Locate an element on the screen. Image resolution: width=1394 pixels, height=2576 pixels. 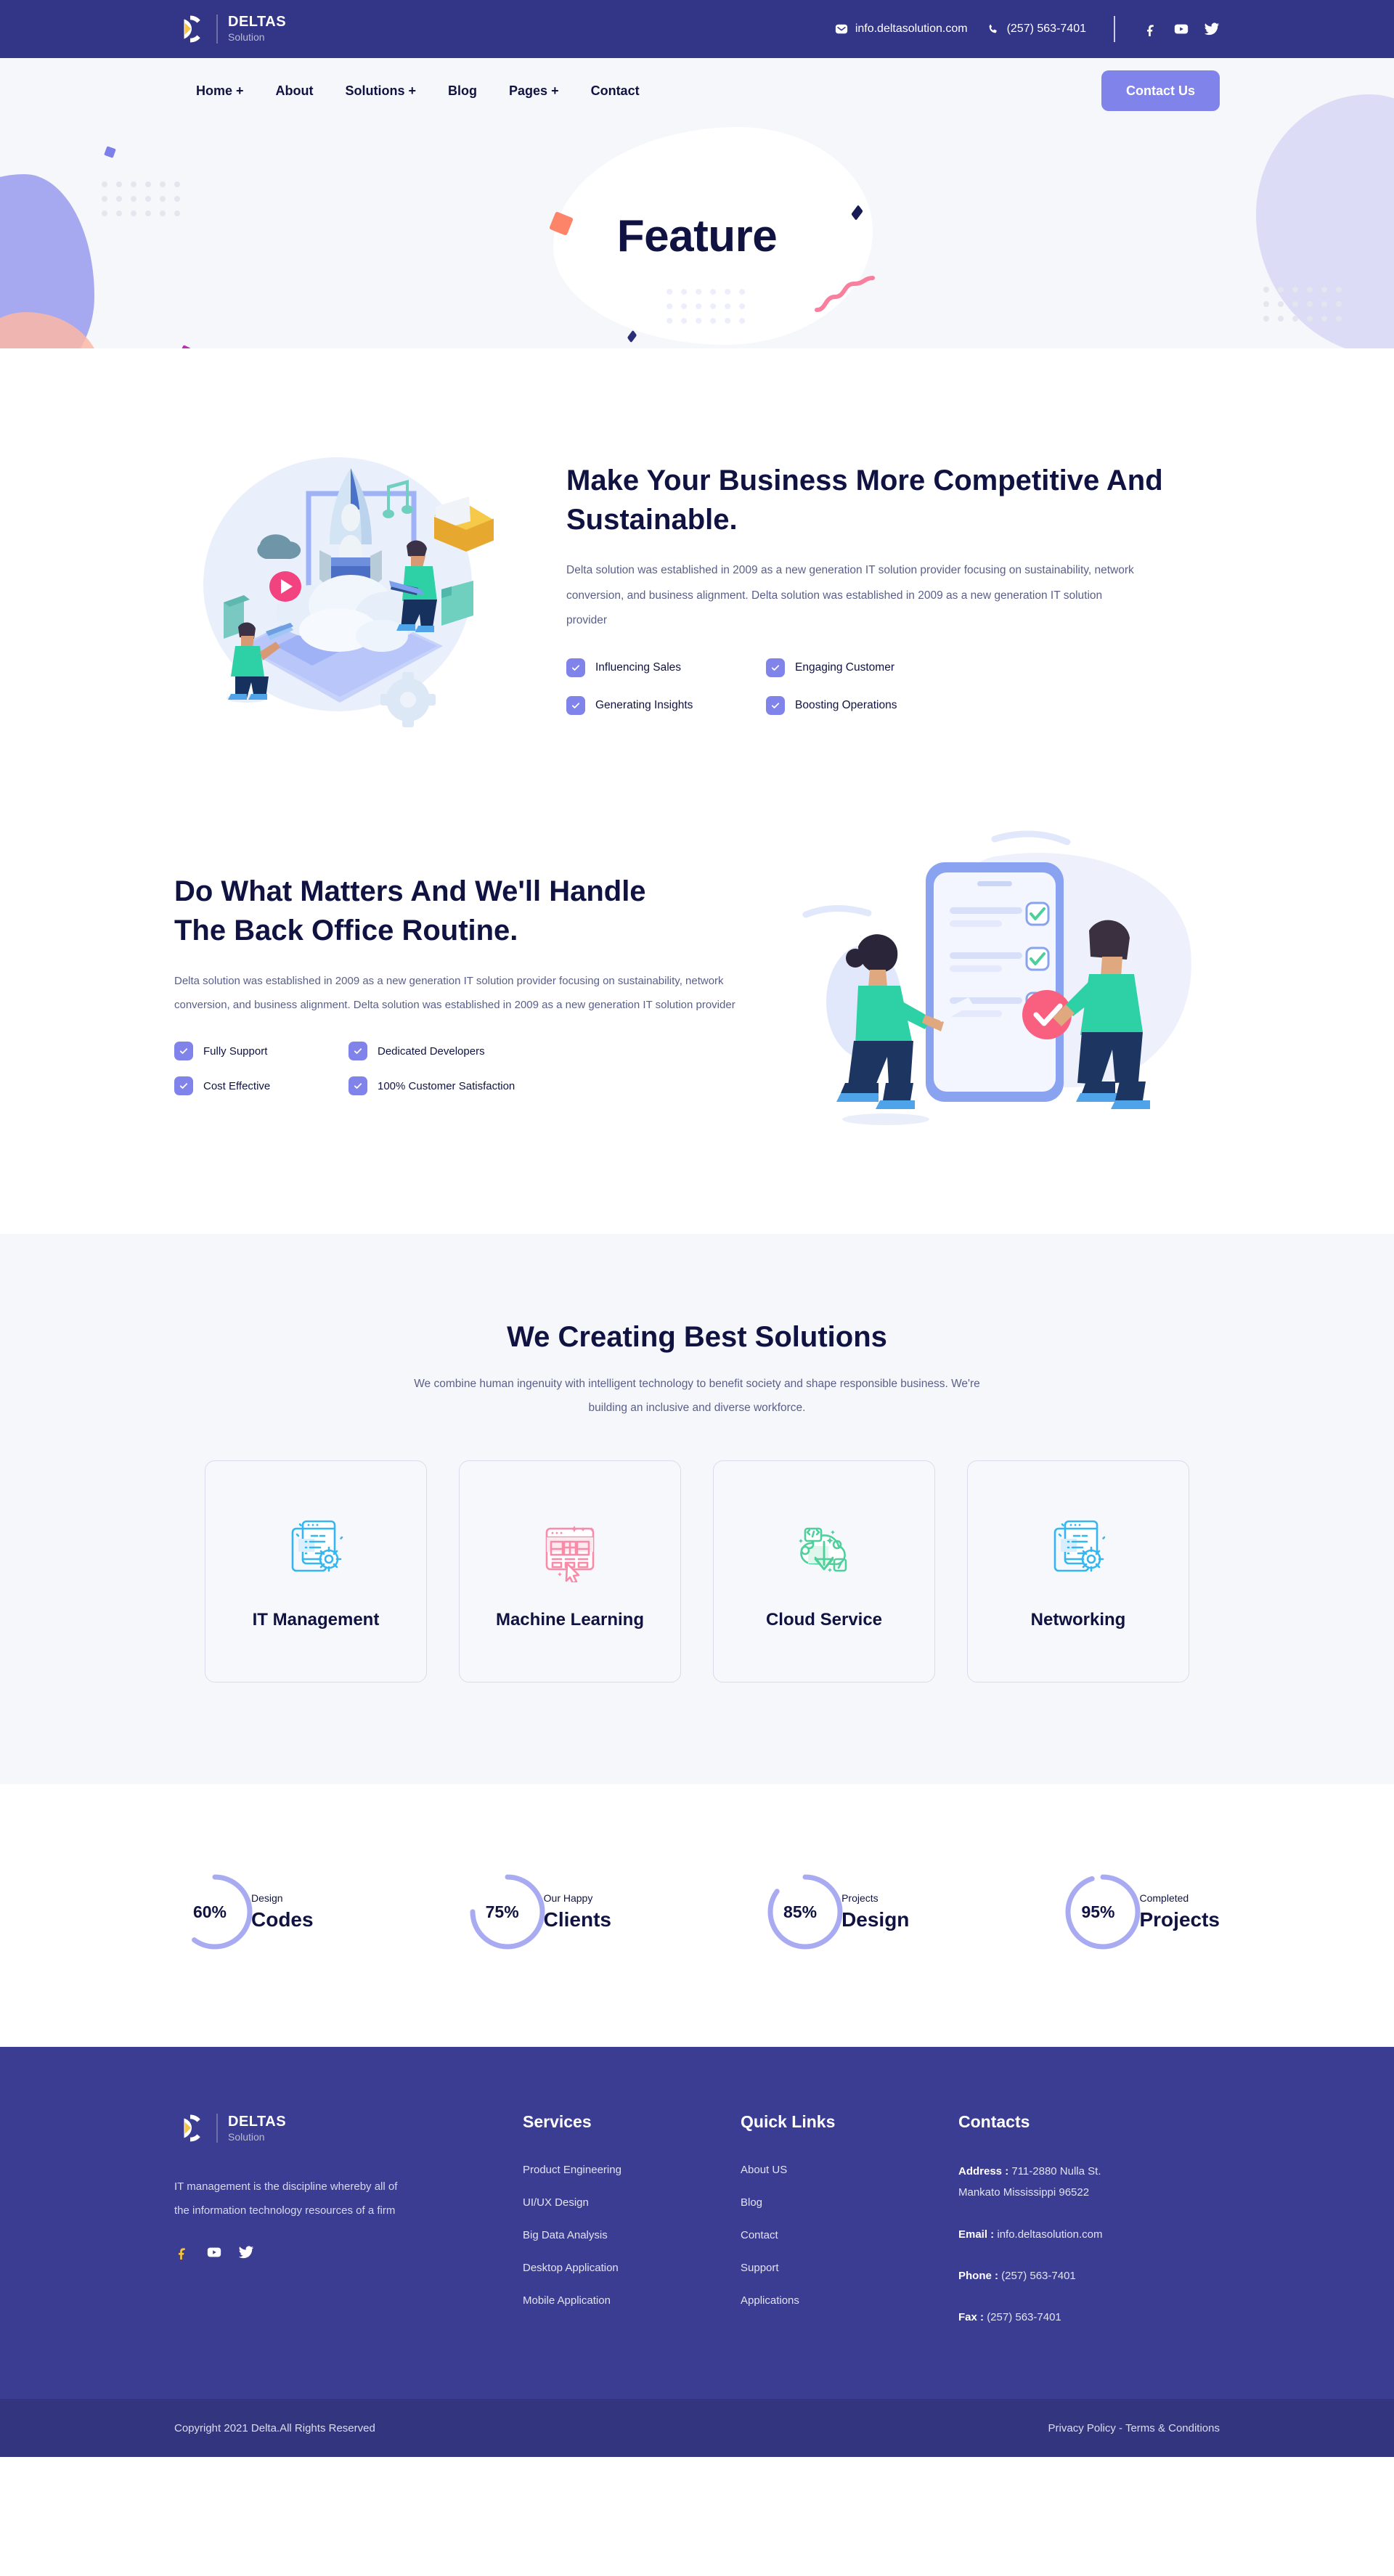
footer-link: Applications is located at coordinates (850, 2301).